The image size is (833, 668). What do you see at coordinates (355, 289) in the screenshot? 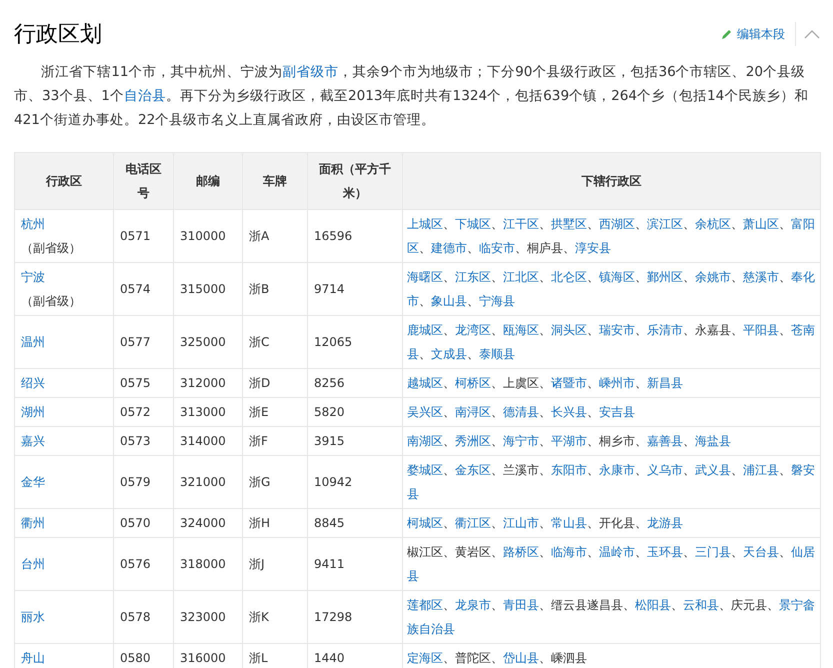
I see `table-cell: 9714` at bounding box center [355, 289].